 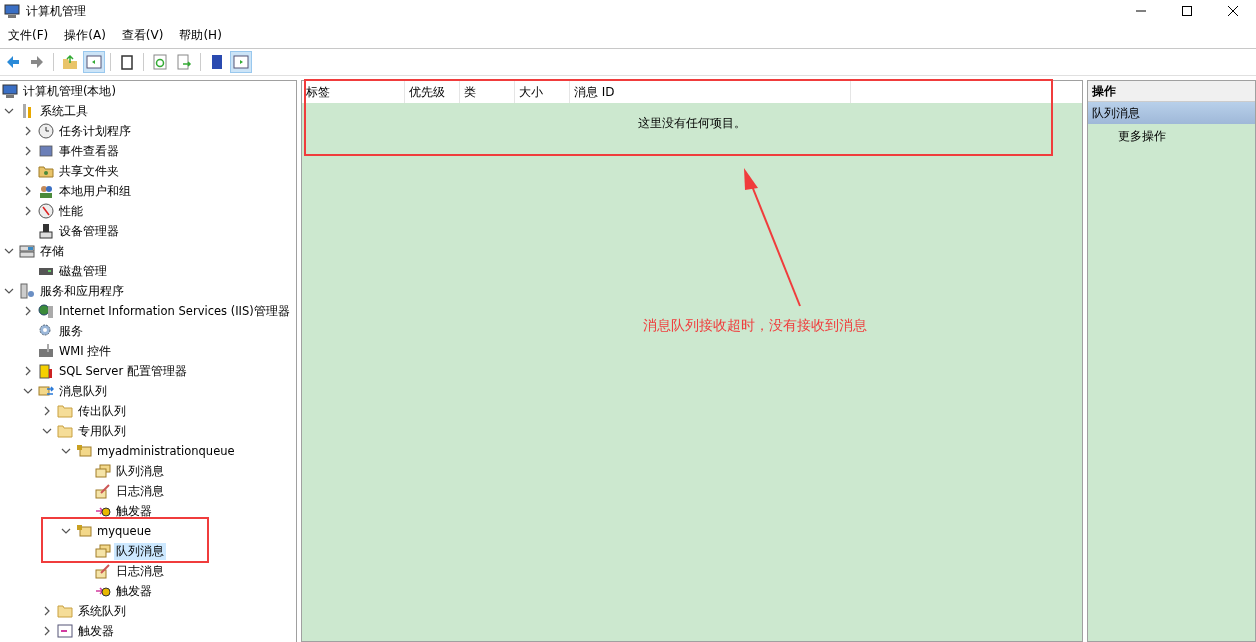 I want to click on tree-item: 专用队列, so click(x=102, y=431).